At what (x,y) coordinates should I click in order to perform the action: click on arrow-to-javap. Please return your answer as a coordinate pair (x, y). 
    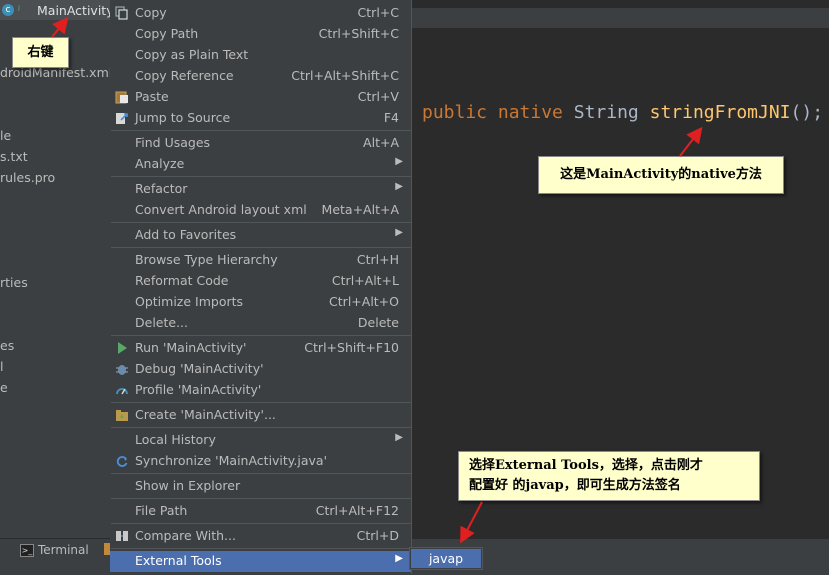
    Looking at the image, I should click on (471, 522).